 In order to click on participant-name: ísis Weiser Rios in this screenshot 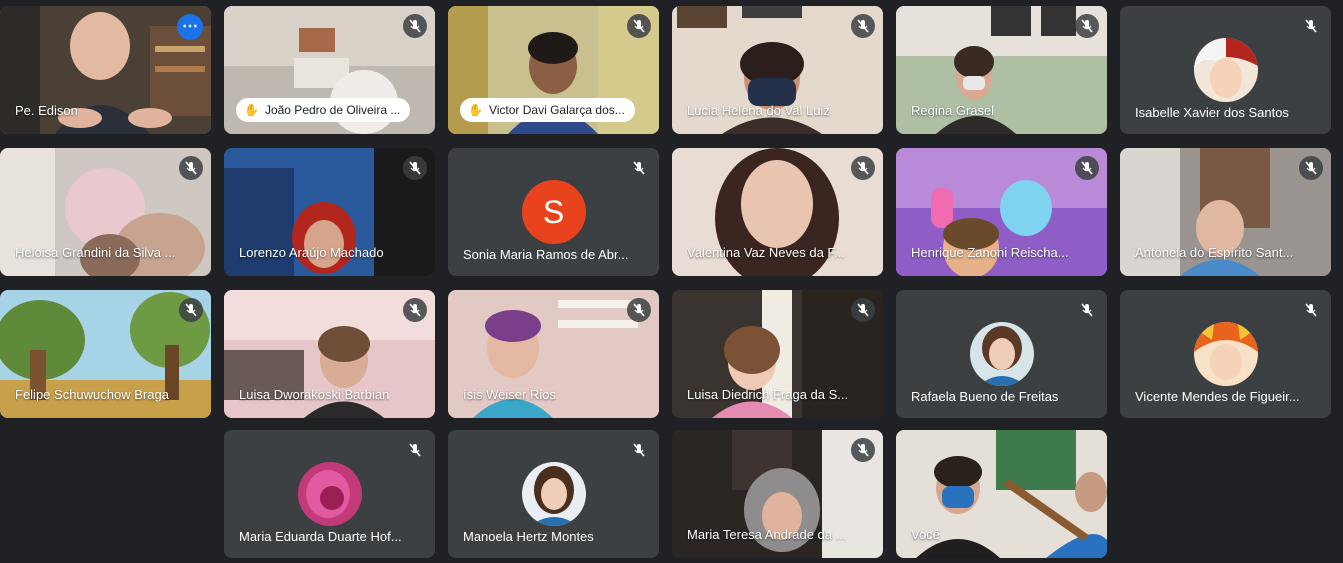, I will do `click(509, 394)`.